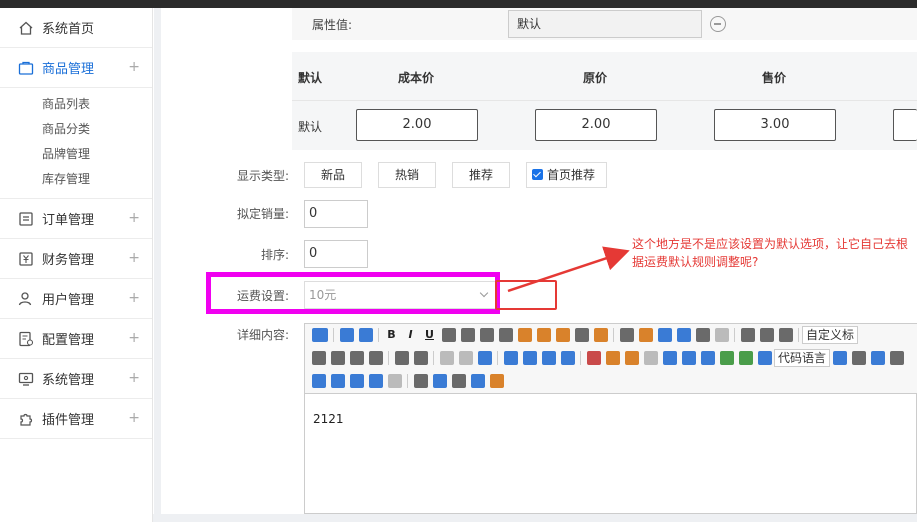 Image resolution: width=917 pixels, height=522 pixels. I want to click on sidebar-item-finance: 财务管理 +, so click(76, 259).